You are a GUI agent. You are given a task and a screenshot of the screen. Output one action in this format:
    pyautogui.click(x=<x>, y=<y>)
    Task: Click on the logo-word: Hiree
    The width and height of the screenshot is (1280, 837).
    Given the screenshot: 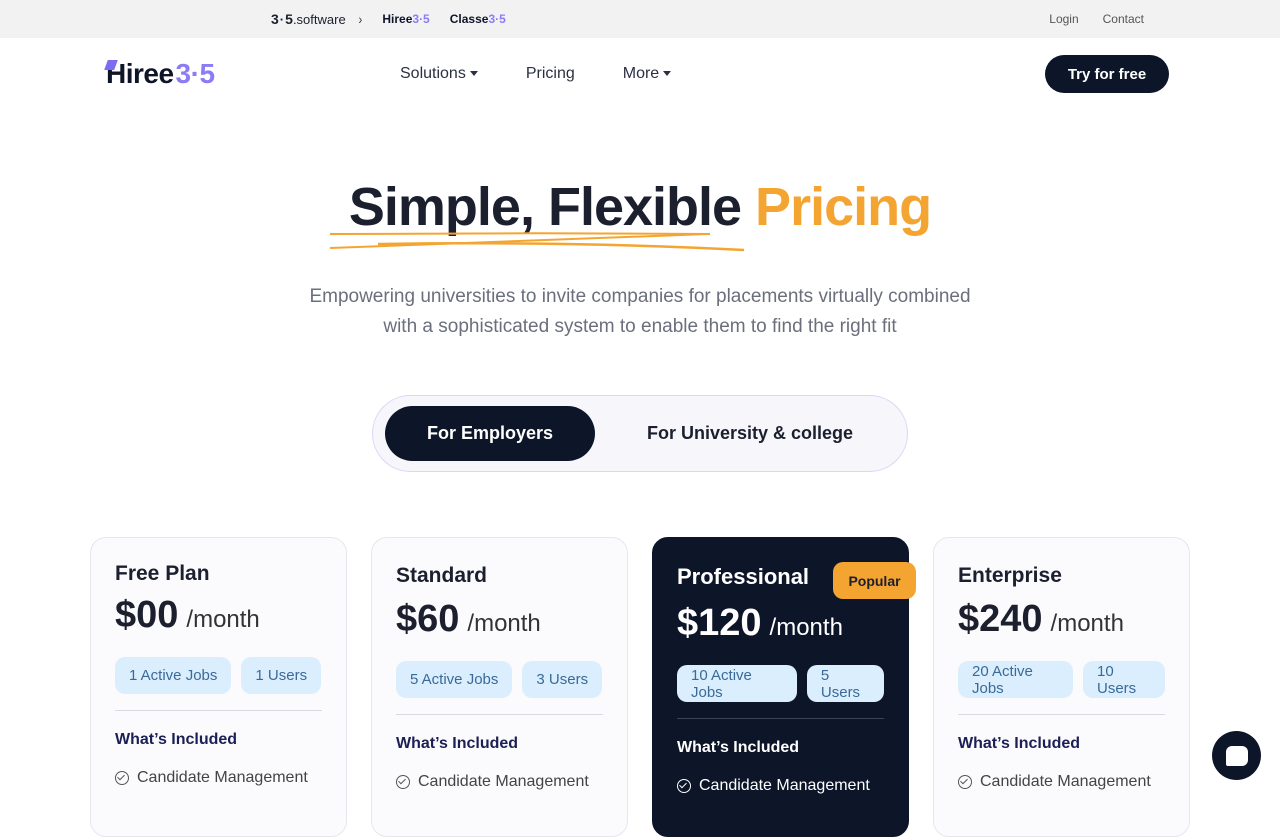 What is the action you would take?
    pyautogui.click(x=140, y=73)
    